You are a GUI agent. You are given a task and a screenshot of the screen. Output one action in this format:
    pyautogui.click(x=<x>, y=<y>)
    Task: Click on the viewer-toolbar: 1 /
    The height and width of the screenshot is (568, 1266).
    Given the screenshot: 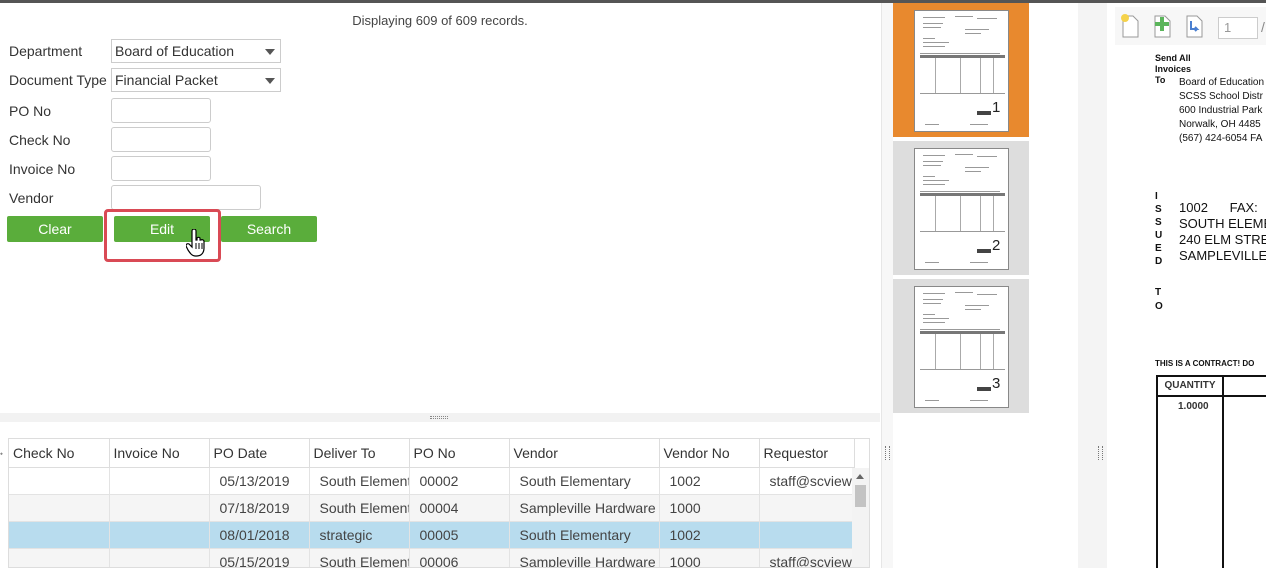 What is the action you would take?
    pyautogui.click(x=1190, y=26)
    